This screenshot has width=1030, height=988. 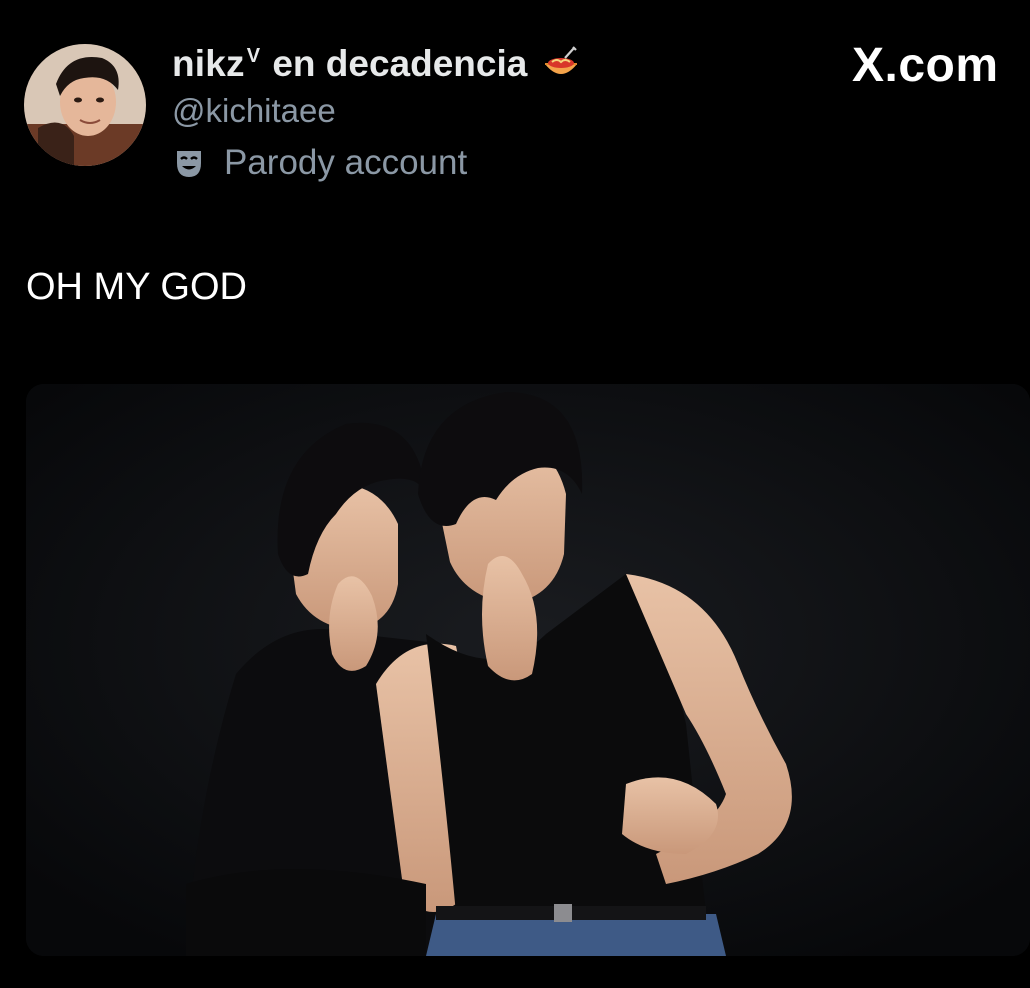 What do you see at coordinates (208, 63) in the screenshot?
I see `author-display-name-text: nikz` at bounding box center [208, 63].